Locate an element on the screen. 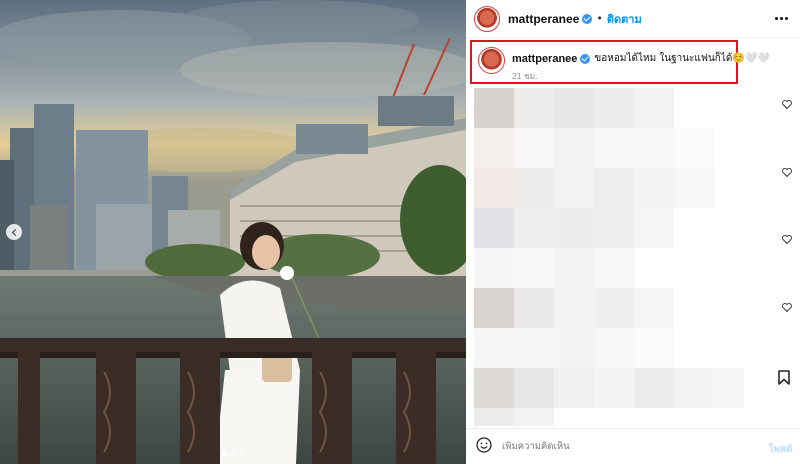 This screenshot has width=800, height=464. carousel-dots is located at coordinates (233, 453).